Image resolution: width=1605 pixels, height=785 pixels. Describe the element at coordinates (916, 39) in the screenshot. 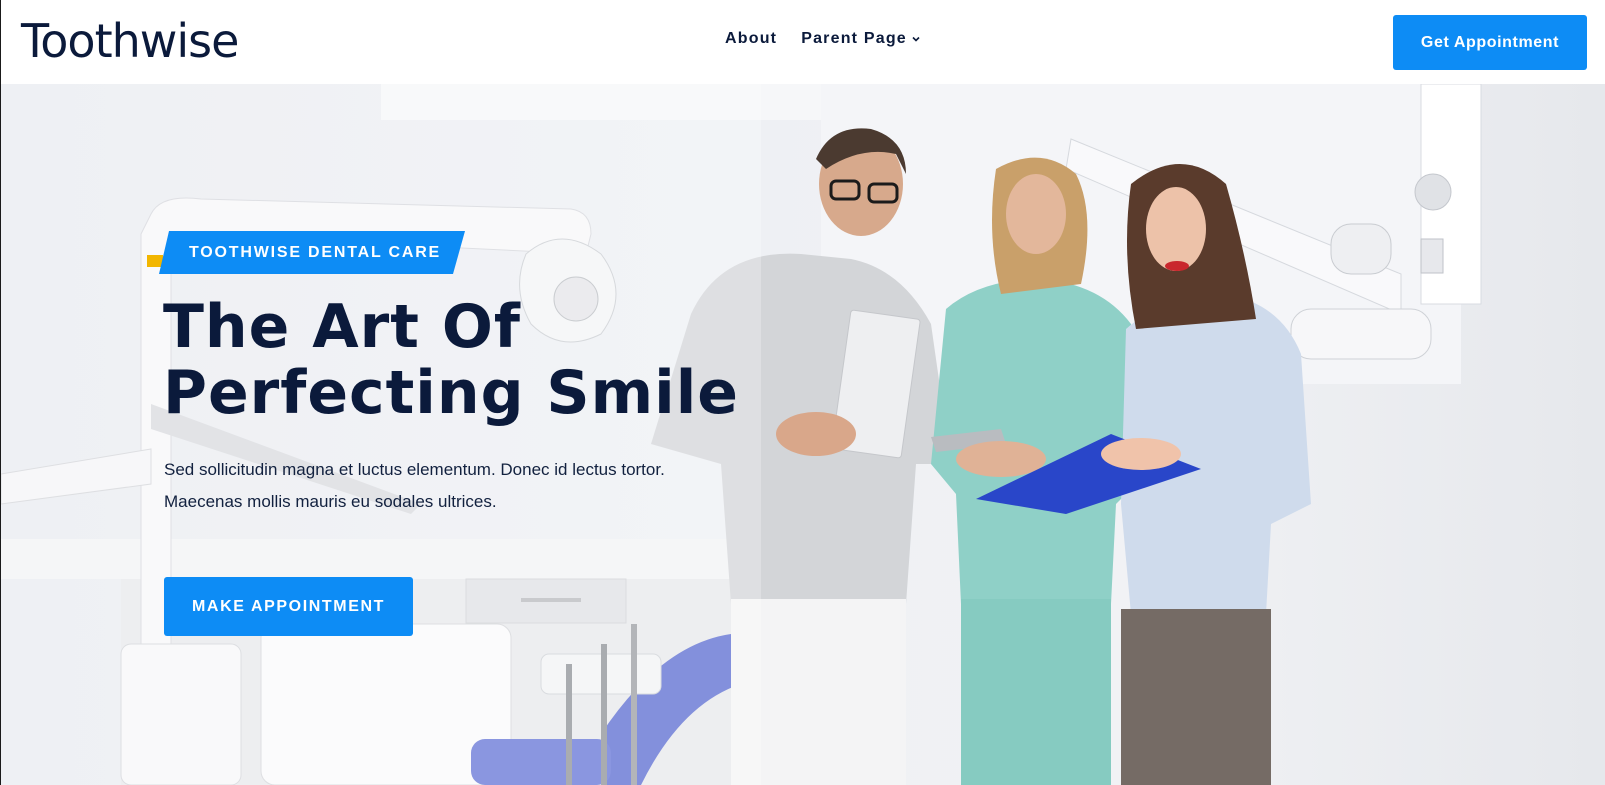

I see `chevron-down-icon` at that location.